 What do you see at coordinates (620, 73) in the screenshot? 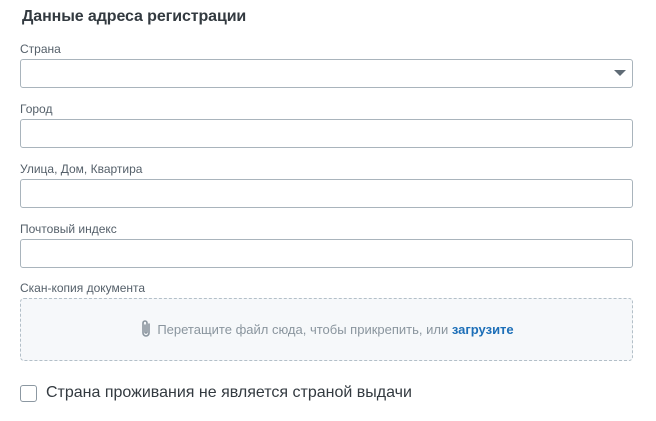
I see `chevron-down-icon` at bounding box center [620, 73].